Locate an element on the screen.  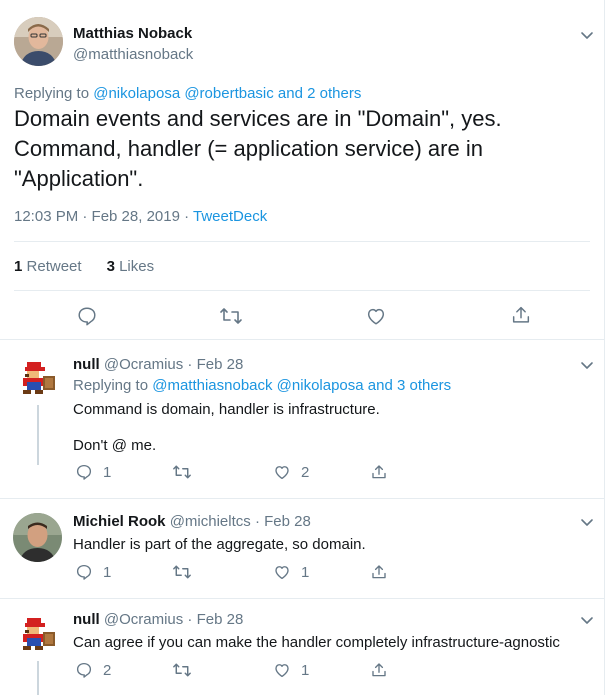
reply-name: Michiel Rook is located at coordinates (119, 521).